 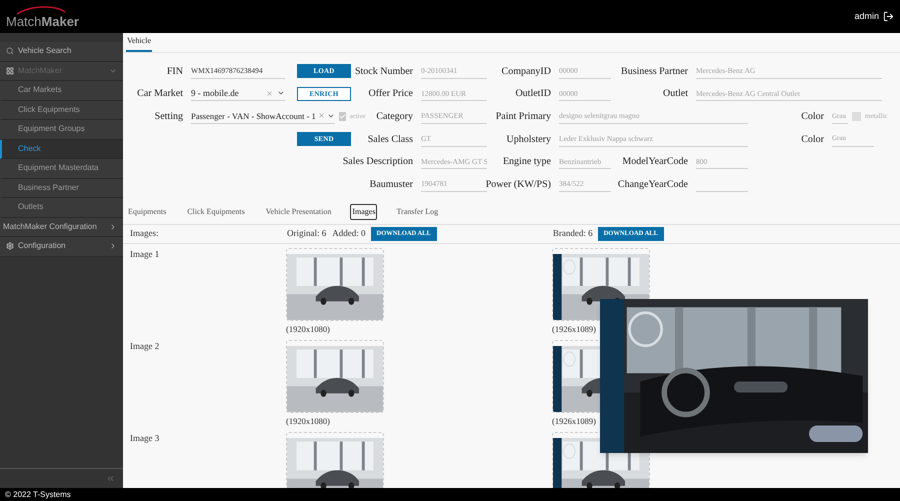 I want to click on branded-count: Branded: 6, so click(x=572, y=233).